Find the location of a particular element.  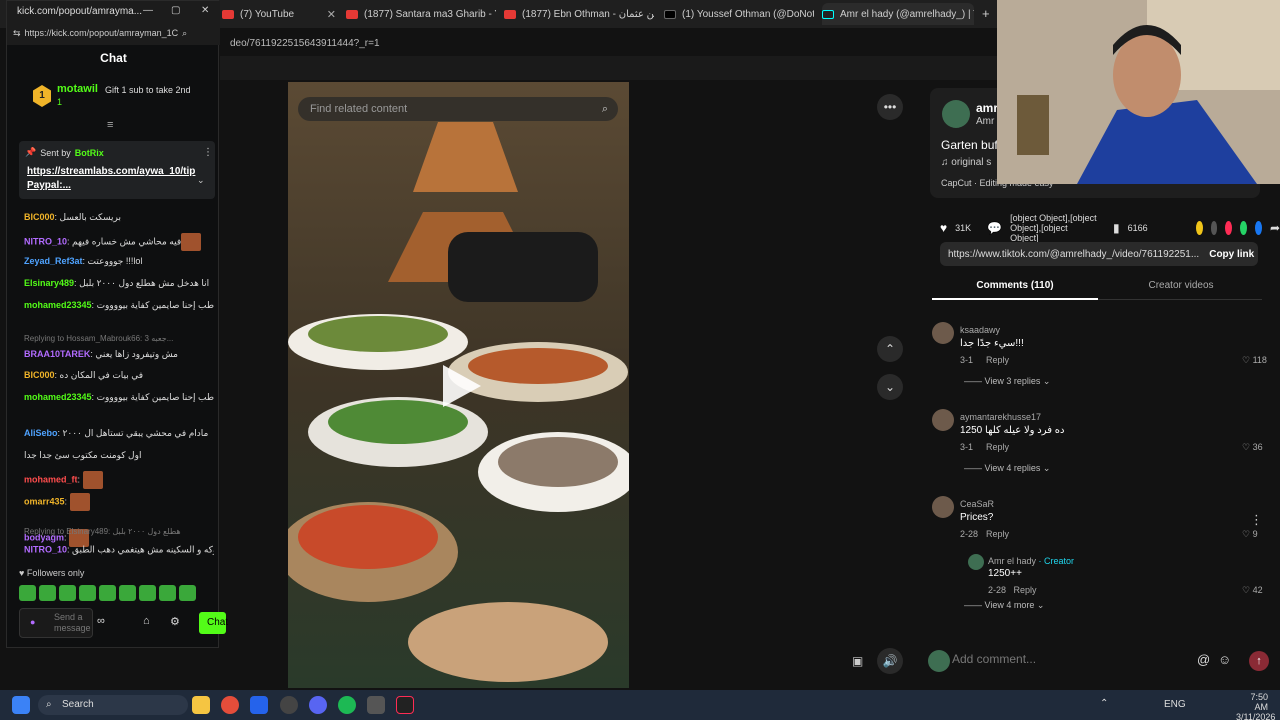

creator-reply-name: Amr el hady · Creator is located at coordinates (1031, 561).